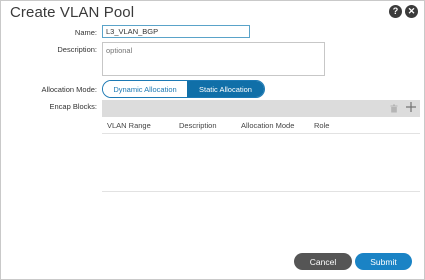 The height and width of the screenshot is (280, 425). I want to click on close-icon: ✕, so click(411, 11).